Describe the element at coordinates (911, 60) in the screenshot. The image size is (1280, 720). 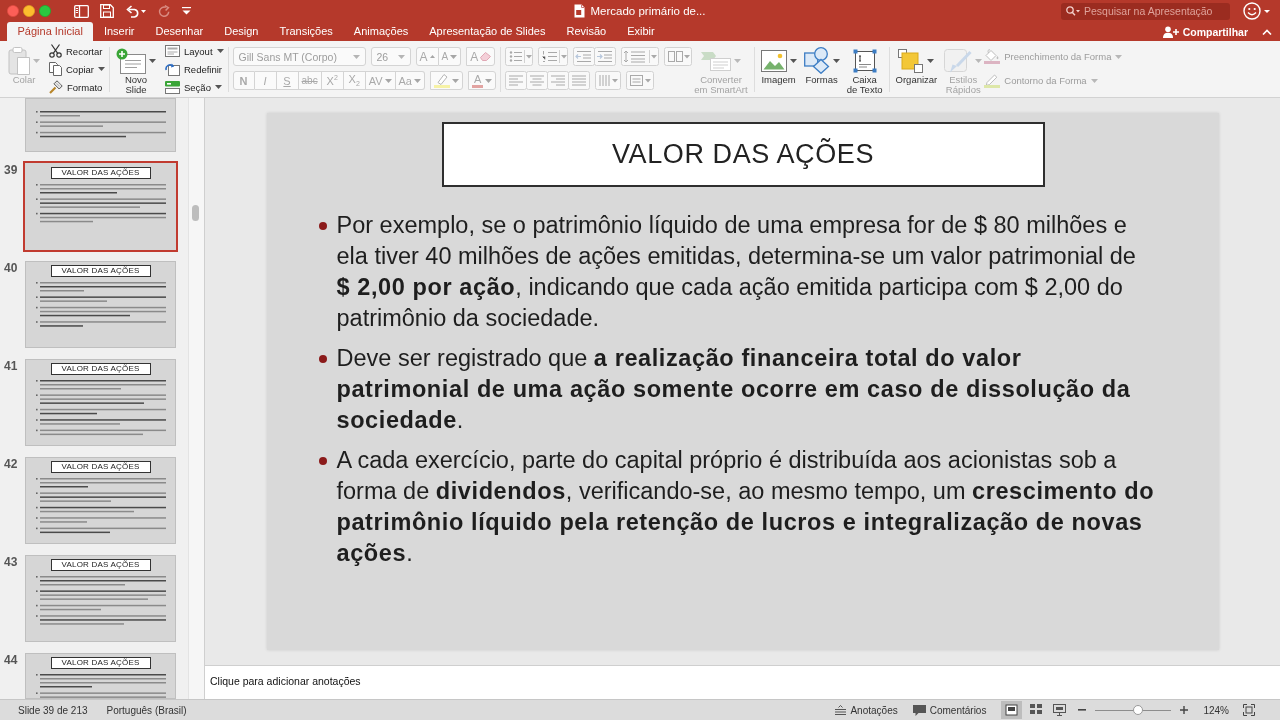
I see `arrange-icon` at that location.